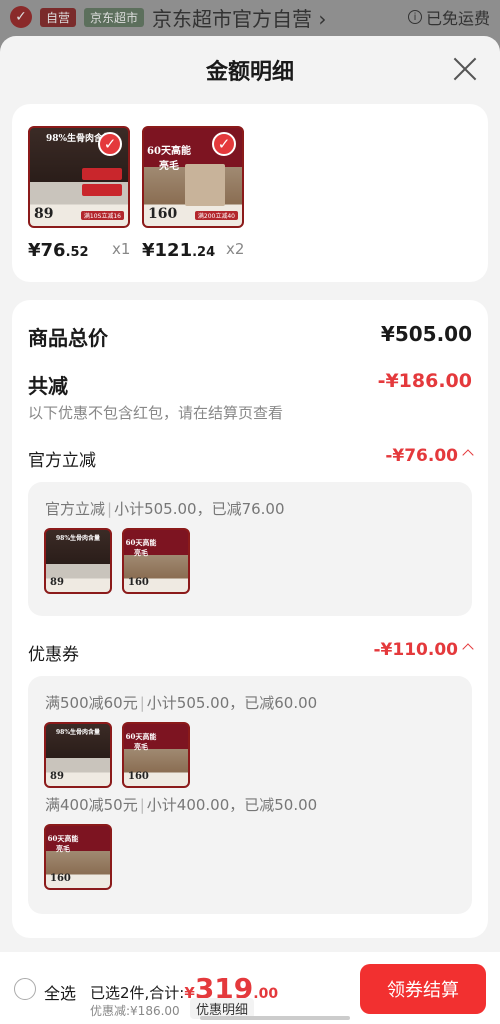 Image resolution: width=500 pixels, height=1024 pixels. Describe the element at coordinates (250, 988) in the screenshot. I see `checkout-bar: 全选 已选2件,合计:¥319.00 优惠减:¥186.00 优惠明细 领券结算` at that location.